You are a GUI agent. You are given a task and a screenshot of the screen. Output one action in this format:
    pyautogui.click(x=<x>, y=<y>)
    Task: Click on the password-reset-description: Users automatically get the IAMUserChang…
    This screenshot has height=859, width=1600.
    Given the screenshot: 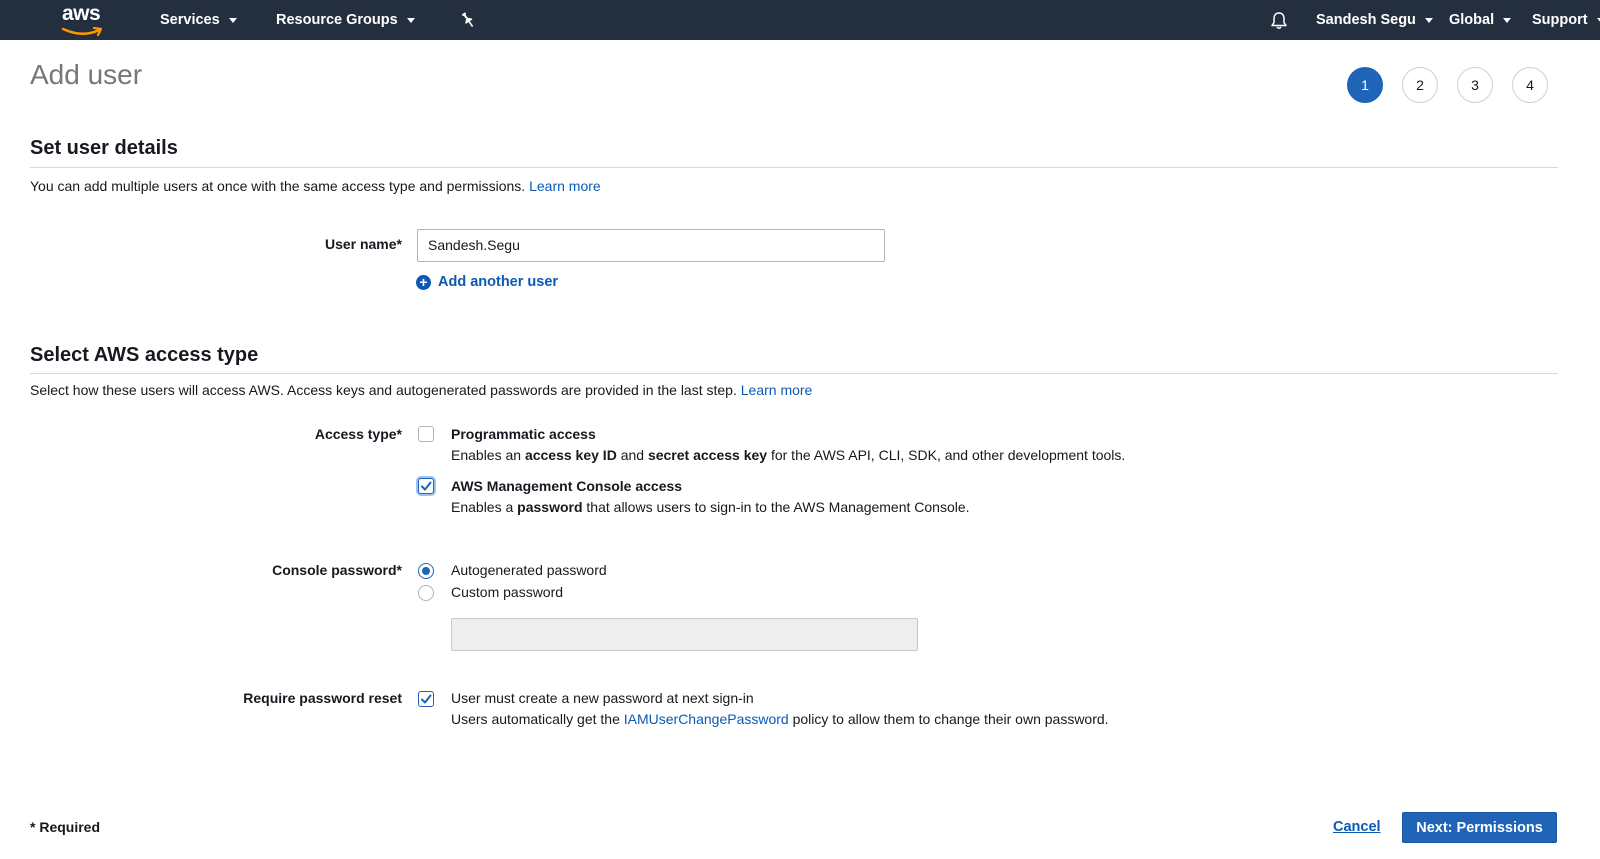 What is the action you would take?
    pyautogui.click(x=780, y=719)
    